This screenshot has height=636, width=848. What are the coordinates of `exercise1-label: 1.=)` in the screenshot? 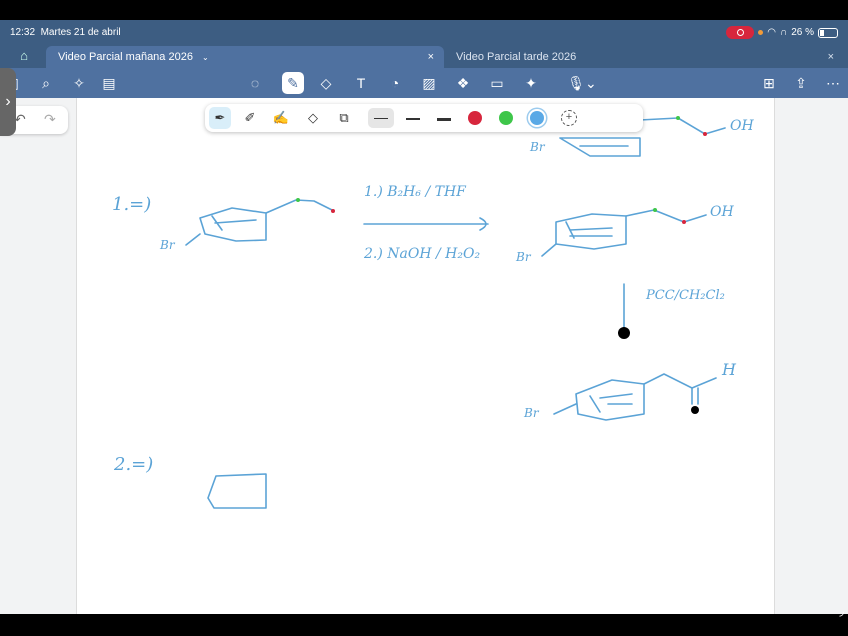 It's located at (132, 204).